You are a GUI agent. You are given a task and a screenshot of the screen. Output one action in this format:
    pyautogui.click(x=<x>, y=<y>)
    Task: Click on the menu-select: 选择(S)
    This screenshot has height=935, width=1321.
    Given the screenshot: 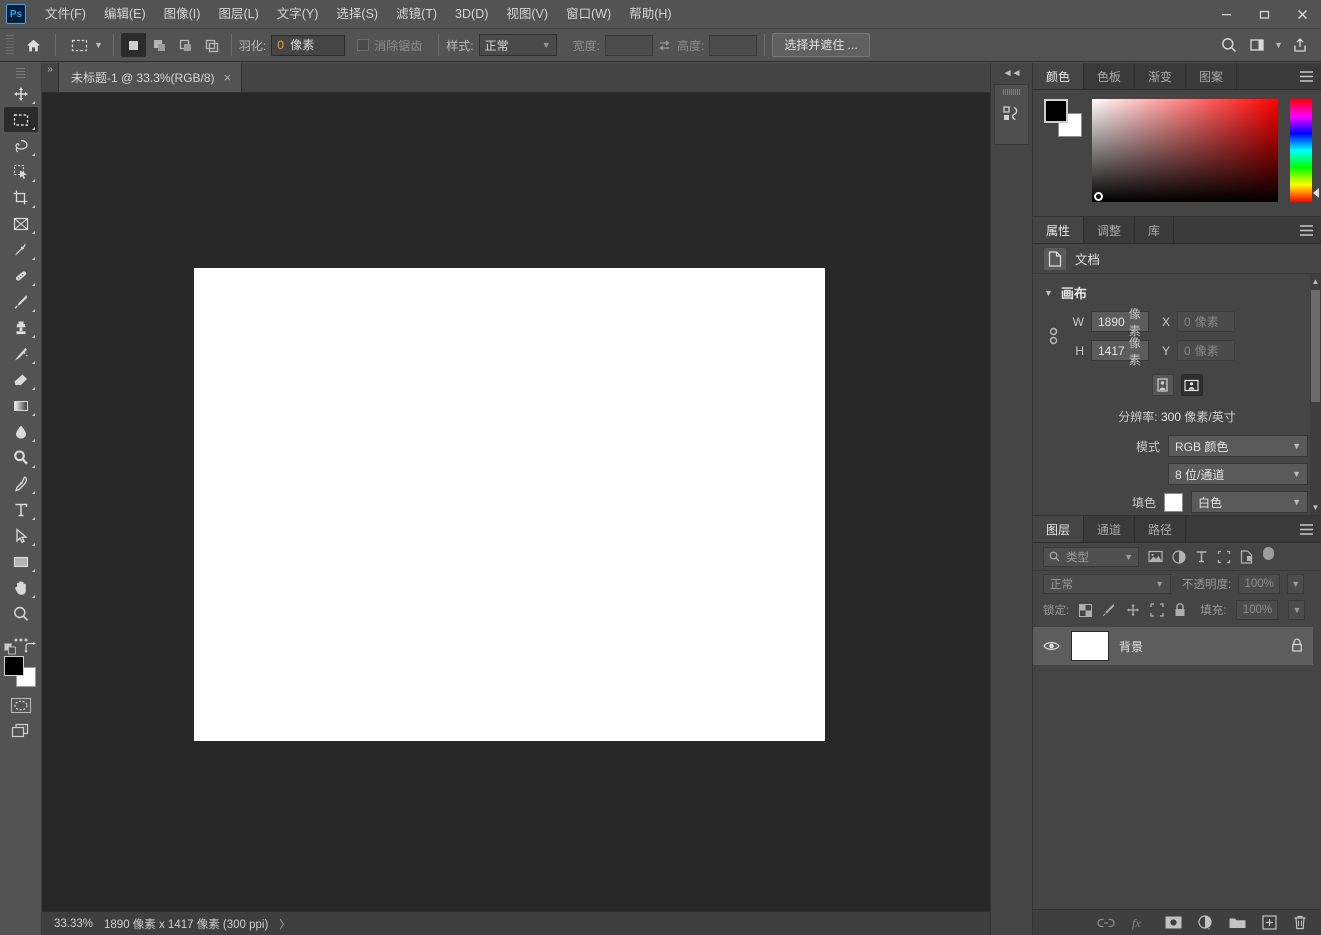 What is the action you would take?
    pyautogui.click(x=357, y=14)
    